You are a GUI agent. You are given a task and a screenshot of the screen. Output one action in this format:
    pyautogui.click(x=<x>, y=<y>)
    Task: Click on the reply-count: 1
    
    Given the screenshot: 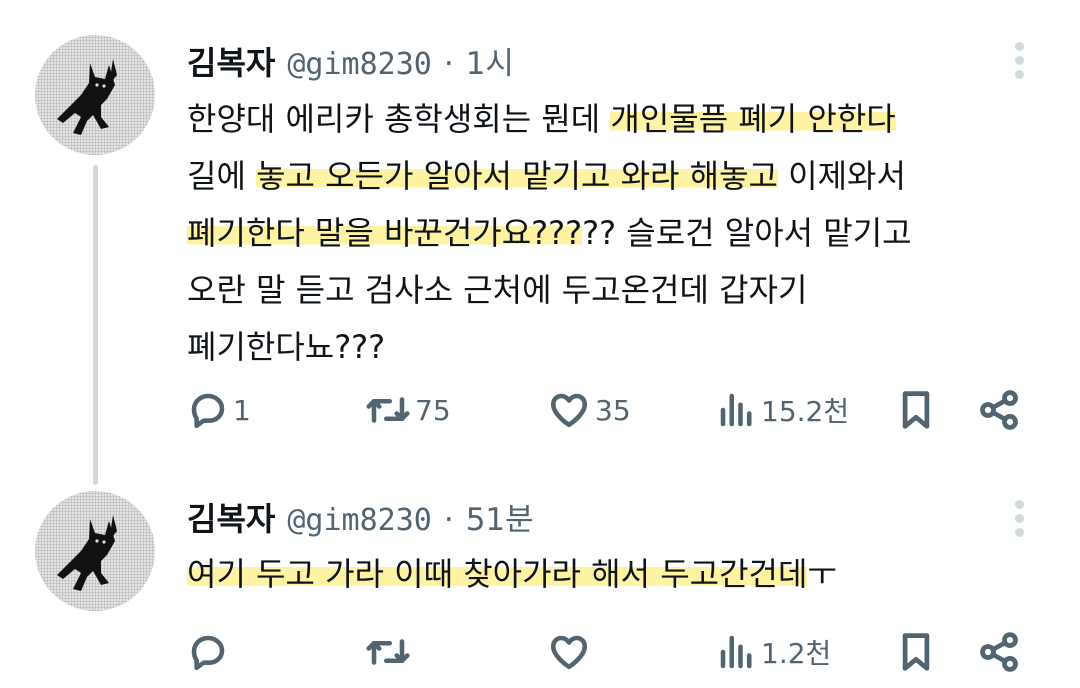 What is the action you would take?
    pyautogui.click(x=242, y=410)
    